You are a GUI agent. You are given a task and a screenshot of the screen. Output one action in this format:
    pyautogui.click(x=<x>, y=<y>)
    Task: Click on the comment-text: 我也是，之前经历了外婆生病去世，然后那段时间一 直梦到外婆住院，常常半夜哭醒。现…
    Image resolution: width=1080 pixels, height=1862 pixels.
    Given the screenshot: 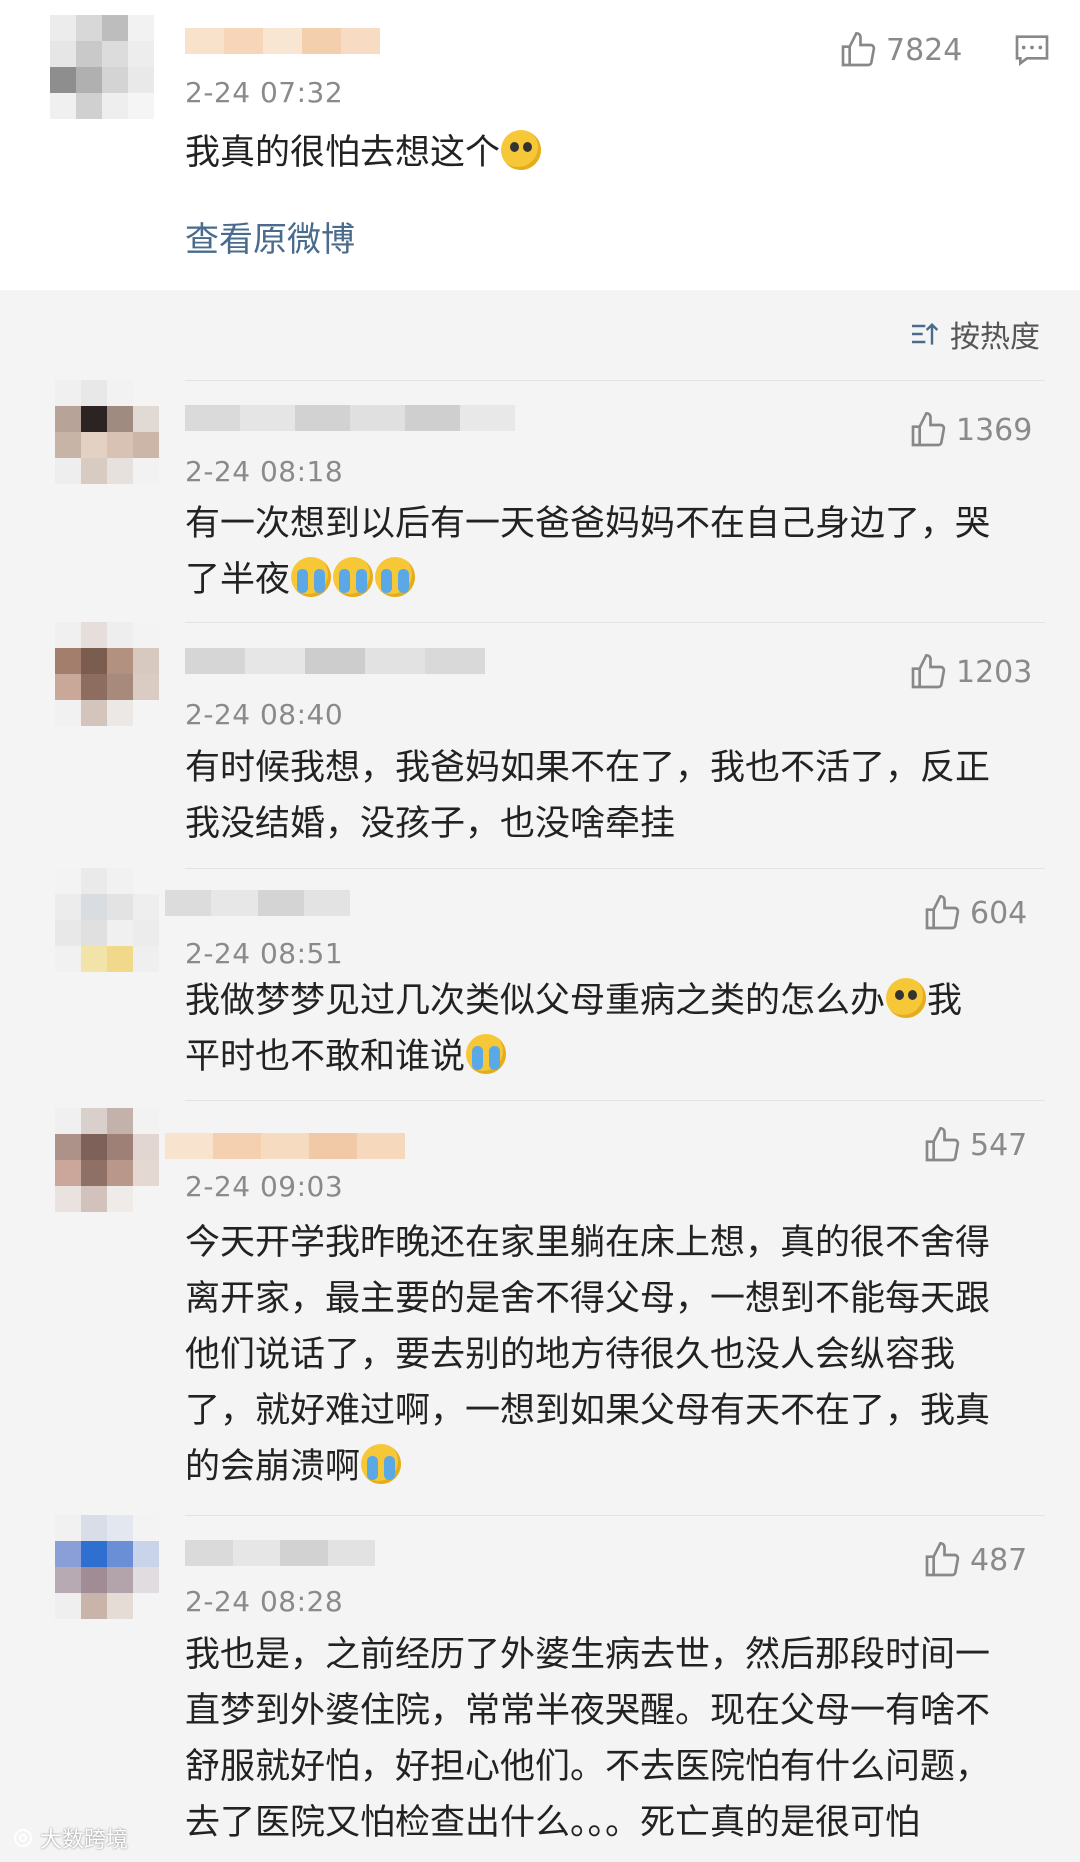 What is the action you would take?
    pyautogui.click(x=588, y=1739)
    